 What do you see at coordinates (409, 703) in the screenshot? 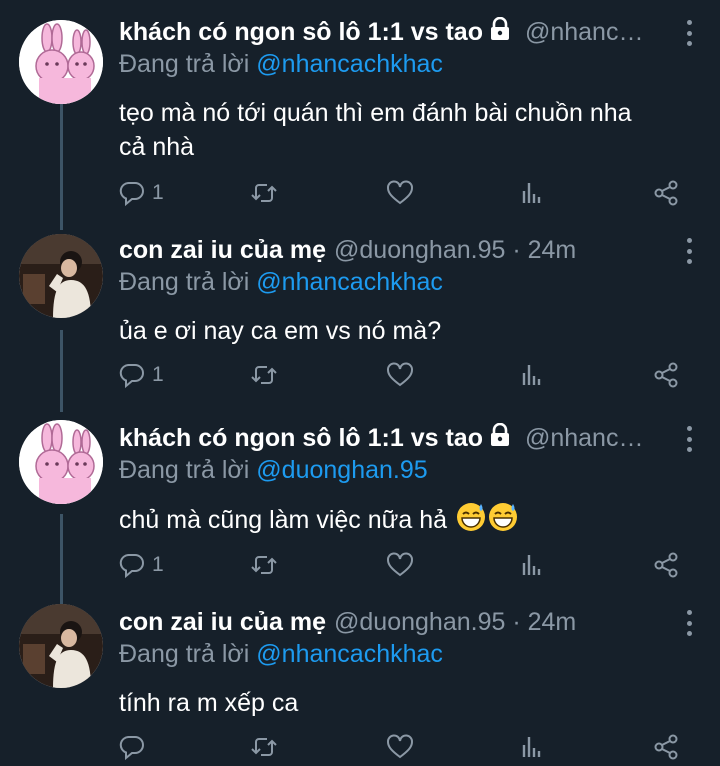
I see `tweet-text: tính ra m xếp ca` at bounding box center [409, 703].